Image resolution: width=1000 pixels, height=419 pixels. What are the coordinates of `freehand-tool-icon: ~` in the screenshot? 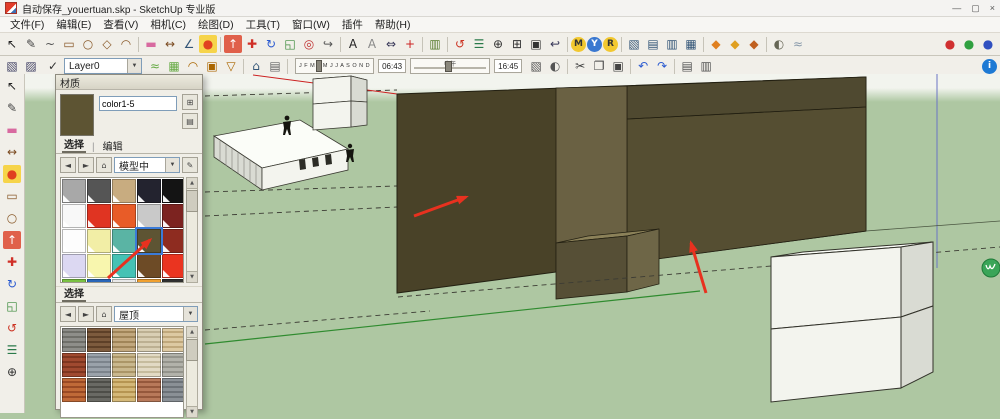 It's located at (50, 44).